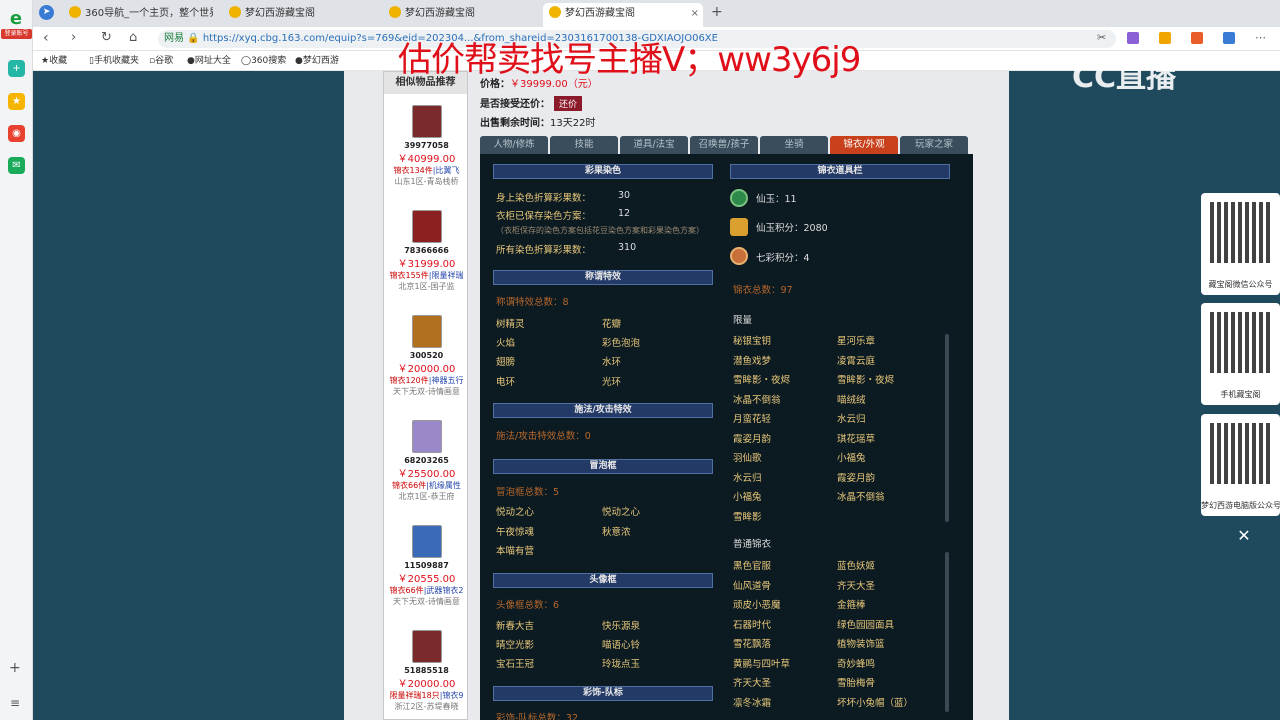 The height and width of the screenshot is (720, 1280). What do you see at coordinates (584, 145) in the screenshot?
I see `tab-skills: 技能` at bounding box center [584, 145].